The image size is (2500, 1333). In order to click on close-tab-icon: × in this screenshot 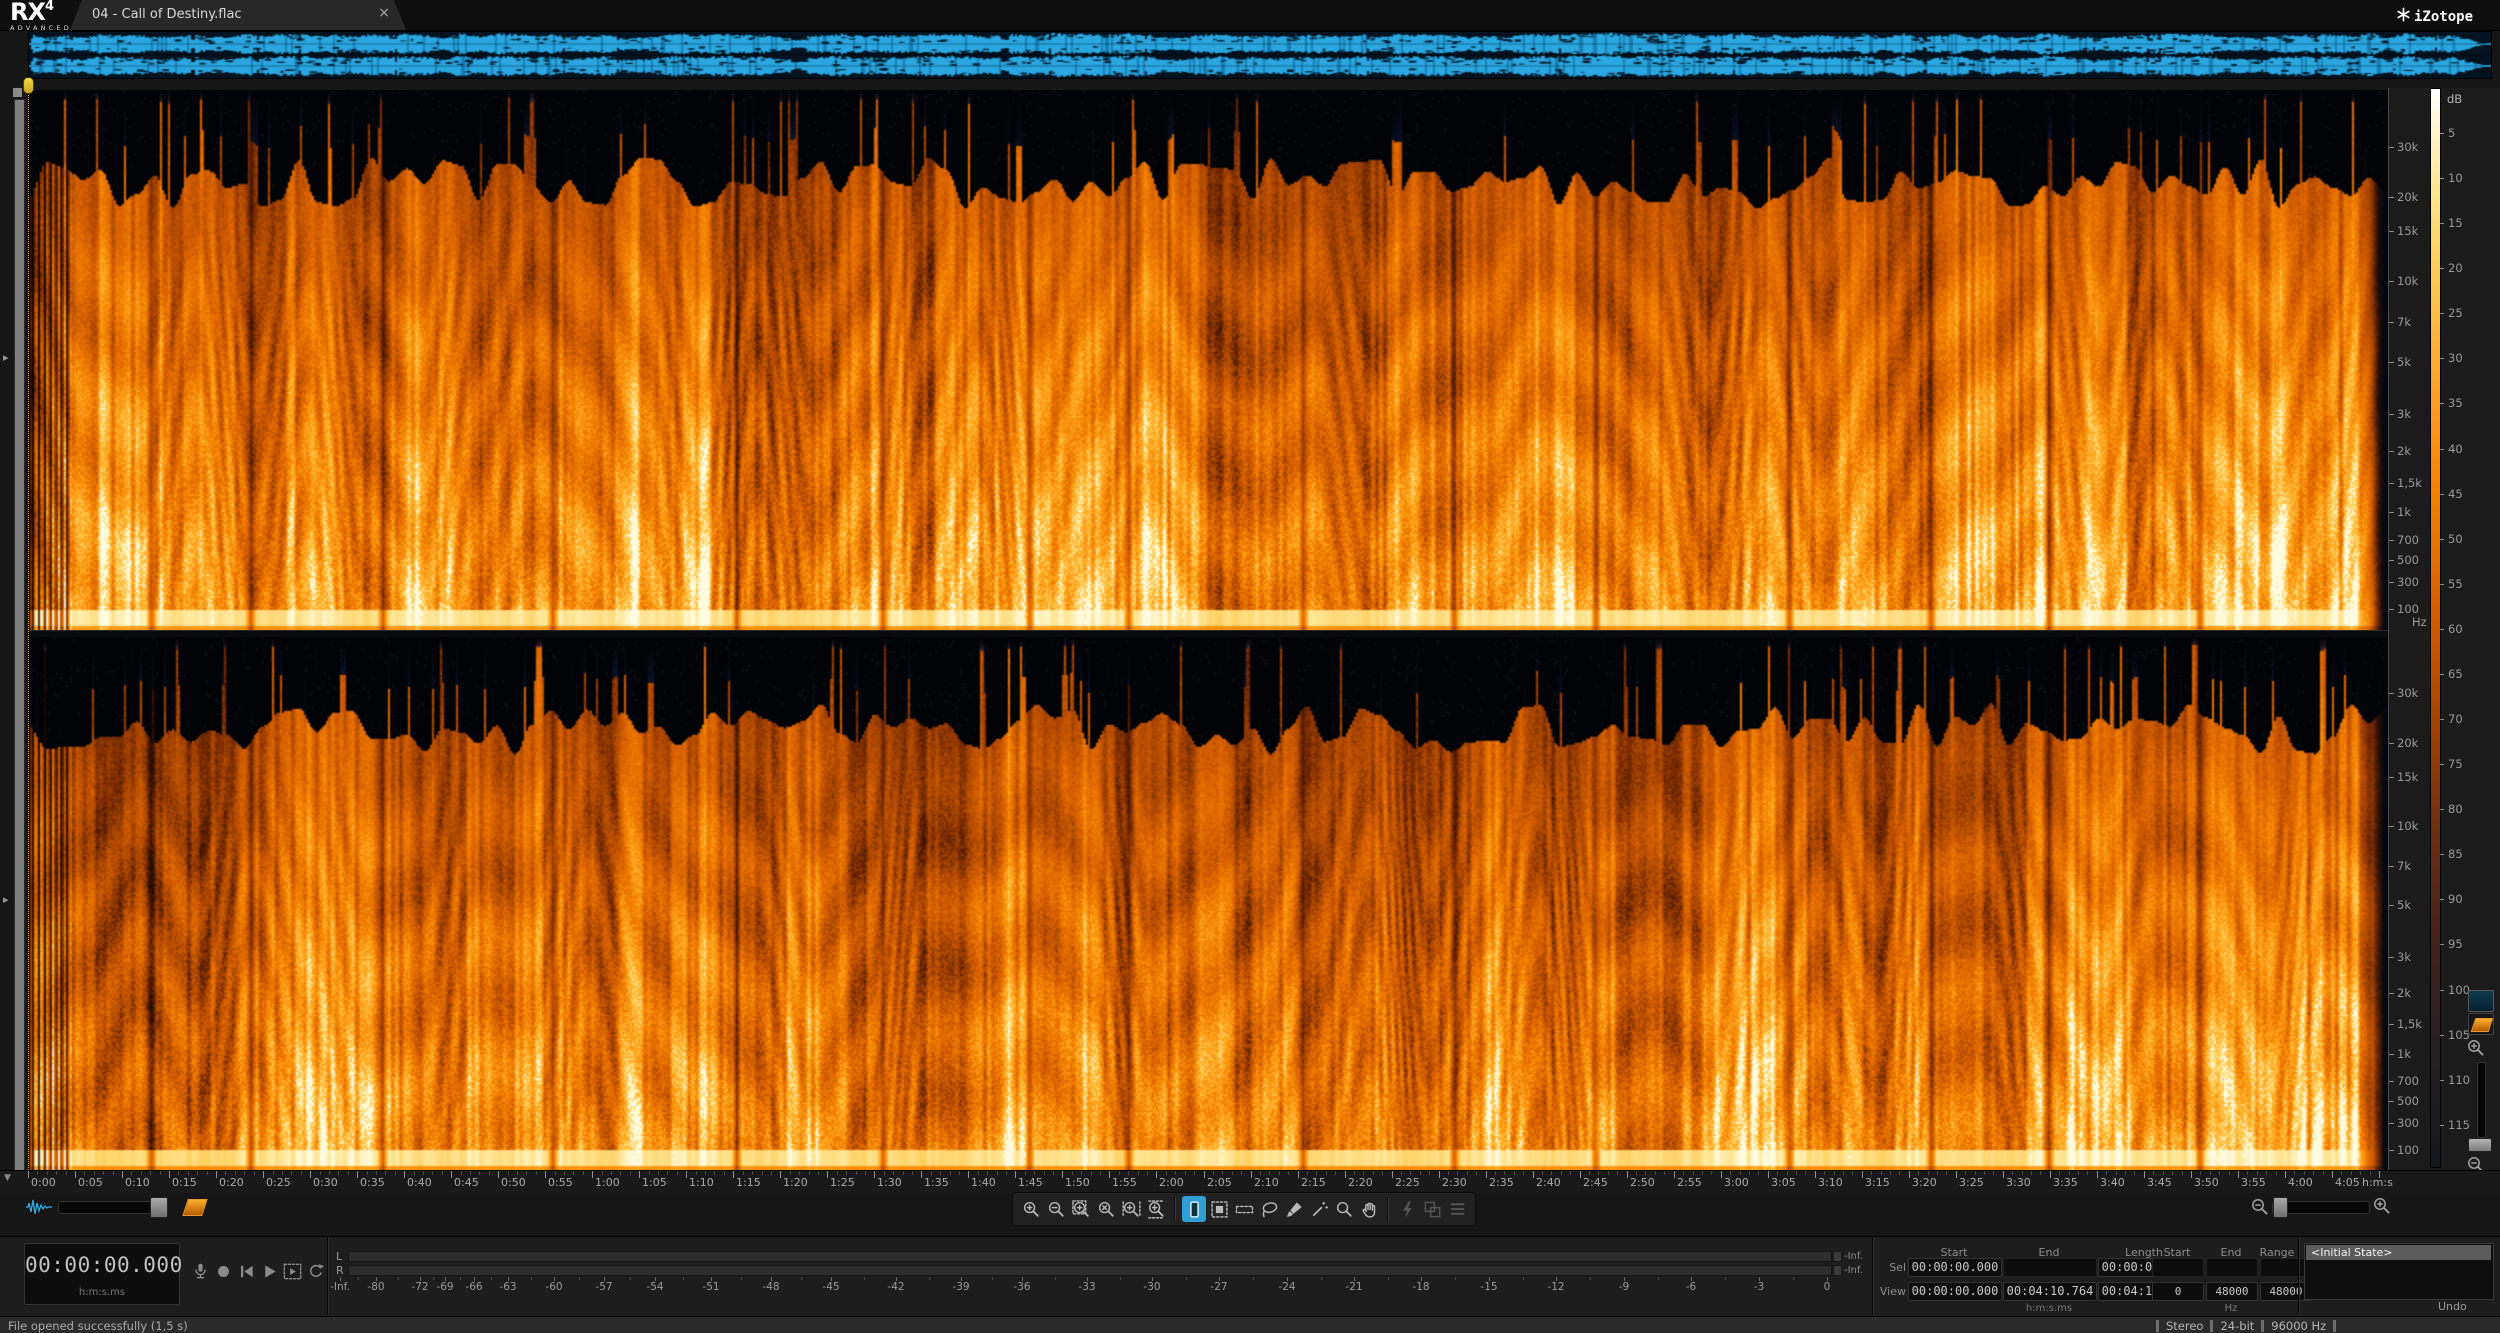, I will do `click(384, 13)`.